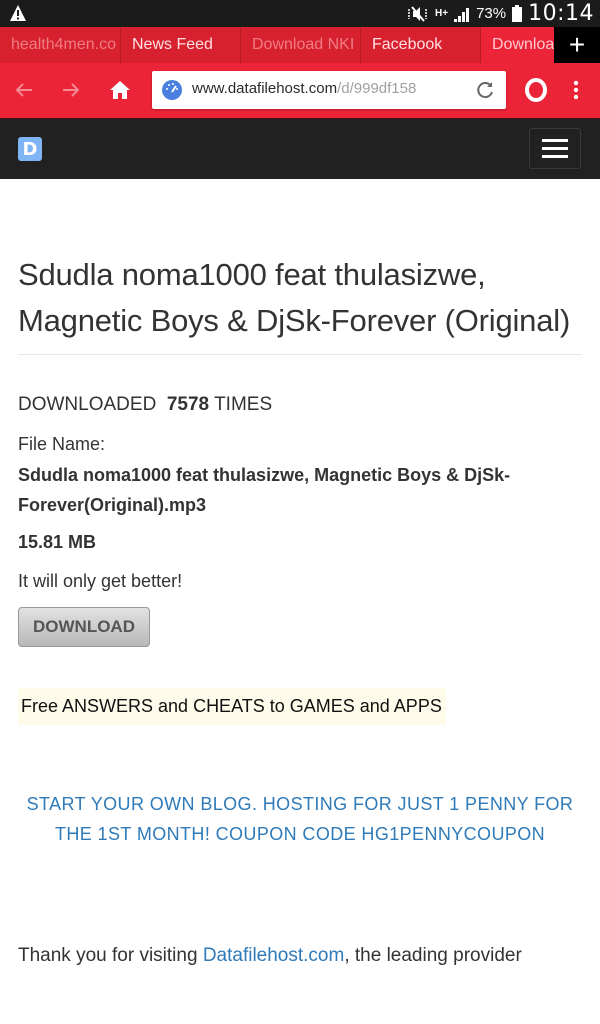 The height and width of the screenshot is (1024, 600). Describe the element at coordinates (18, 13) in the screenshot. I see `warning-triangle-icon` at that location.